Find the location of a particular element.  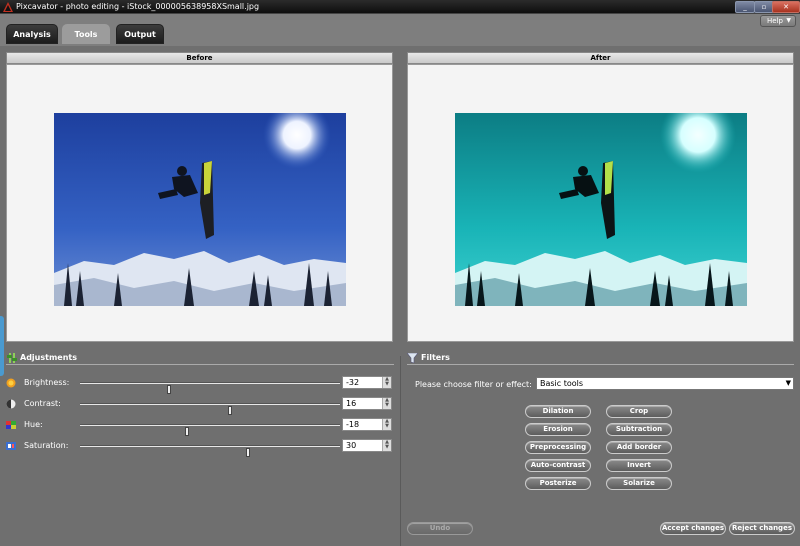

panel-divider is located at coordinates (400, 451).